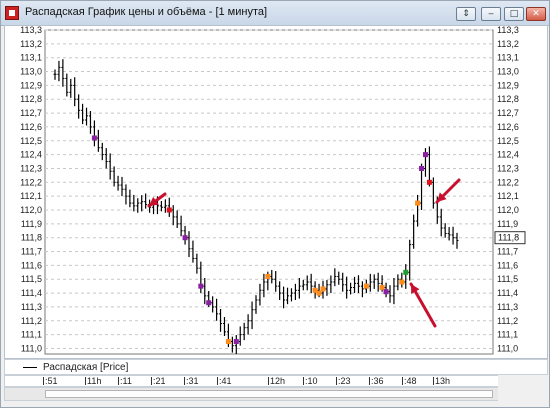 Image resolution: width=550 pixels, height=408 pixels. Describe the element at coordinates (508, 85) in the screenshot. I see `y-tick-label-right: 112,9` at that location.